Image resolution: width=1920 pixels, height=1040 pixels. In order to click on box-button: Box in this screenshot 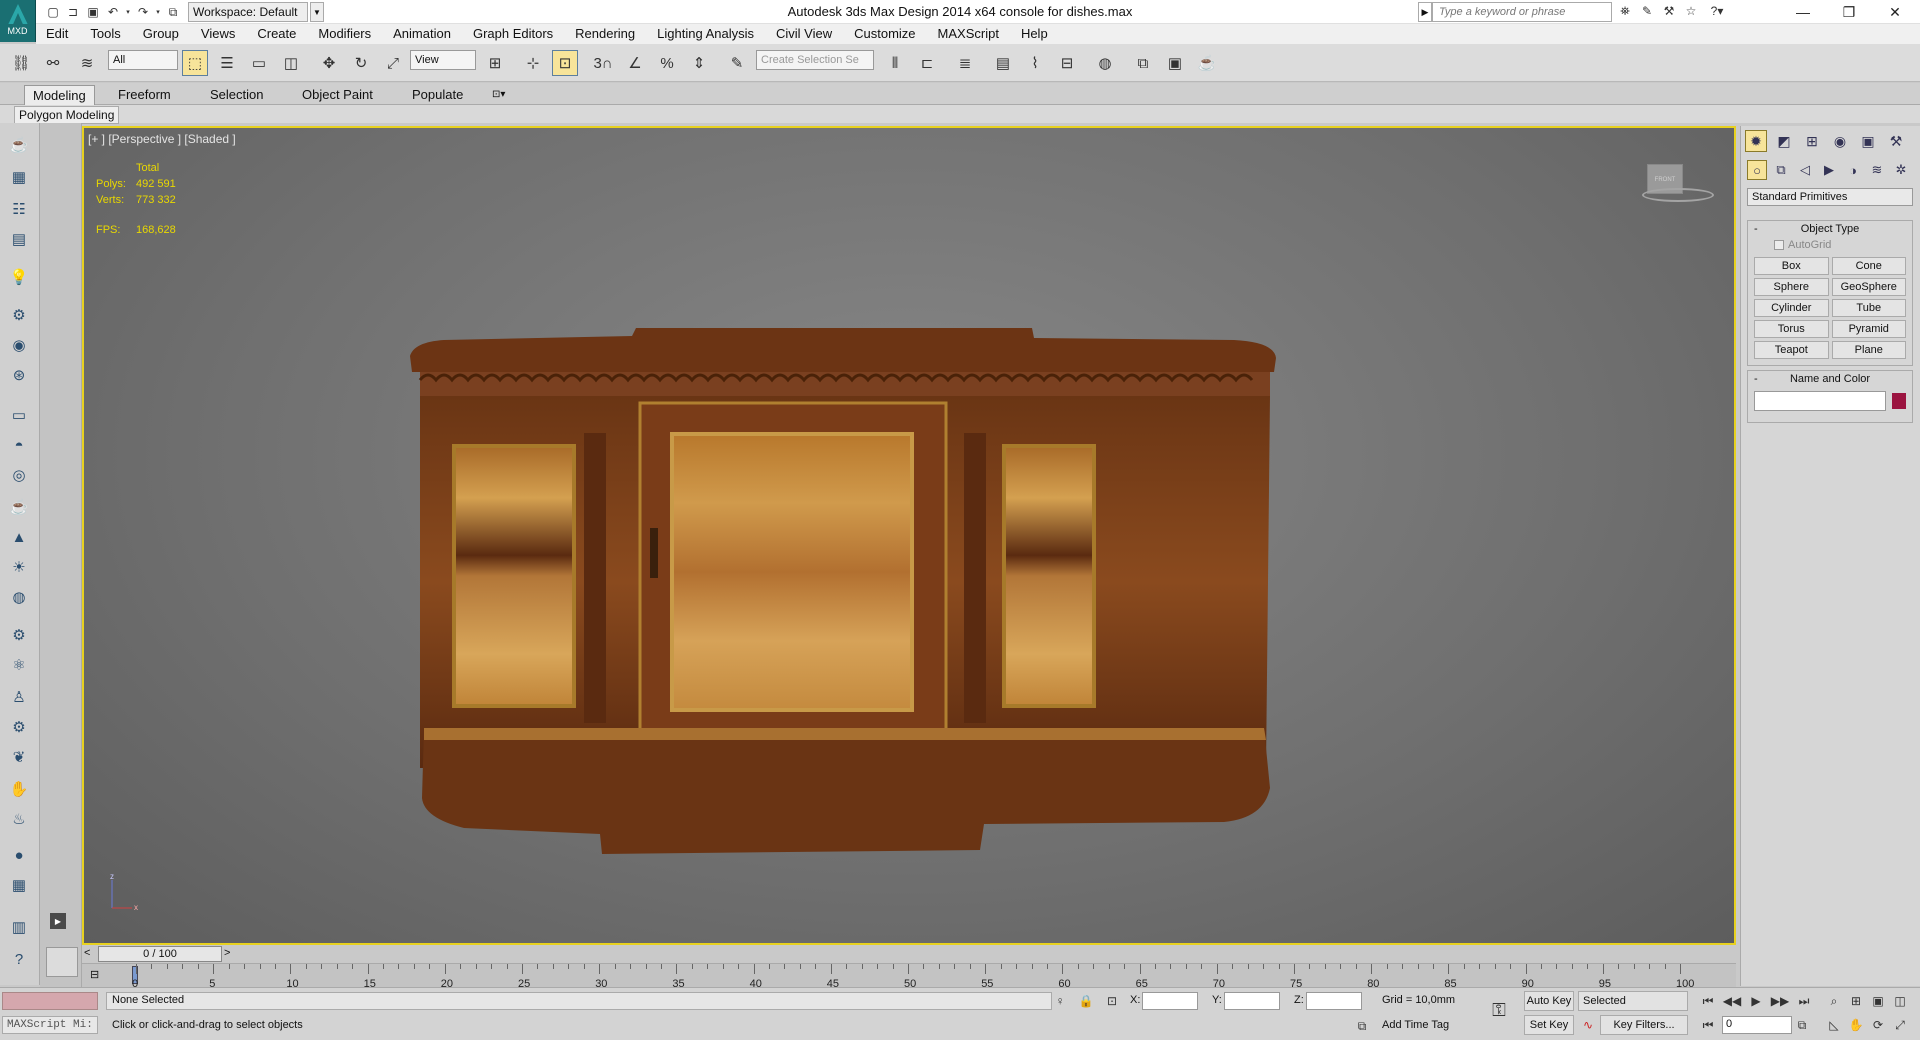, I will do `click(1791, 266)`.